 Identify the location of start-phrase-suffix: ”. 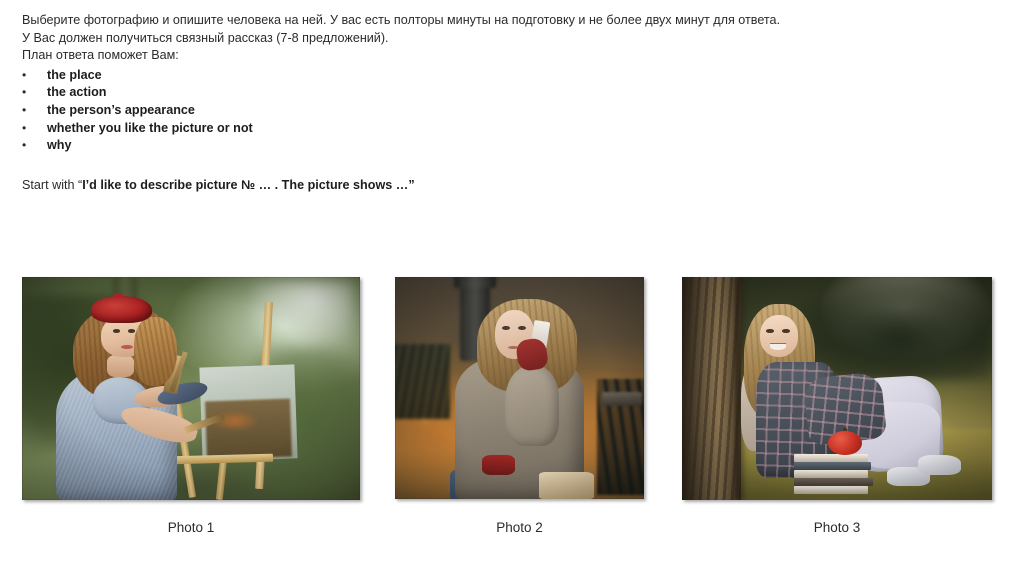
(411, 185).